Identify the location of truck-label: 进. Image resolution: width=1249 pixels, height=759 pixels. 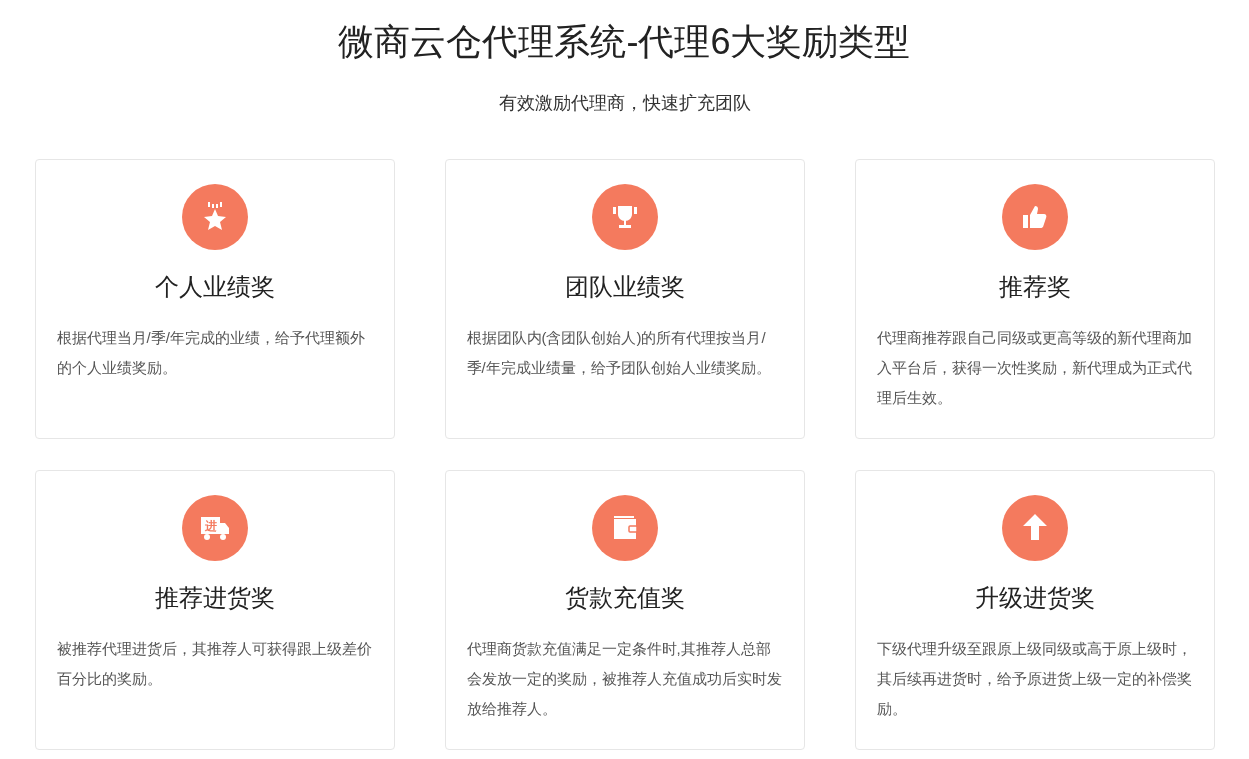
(210, 526).